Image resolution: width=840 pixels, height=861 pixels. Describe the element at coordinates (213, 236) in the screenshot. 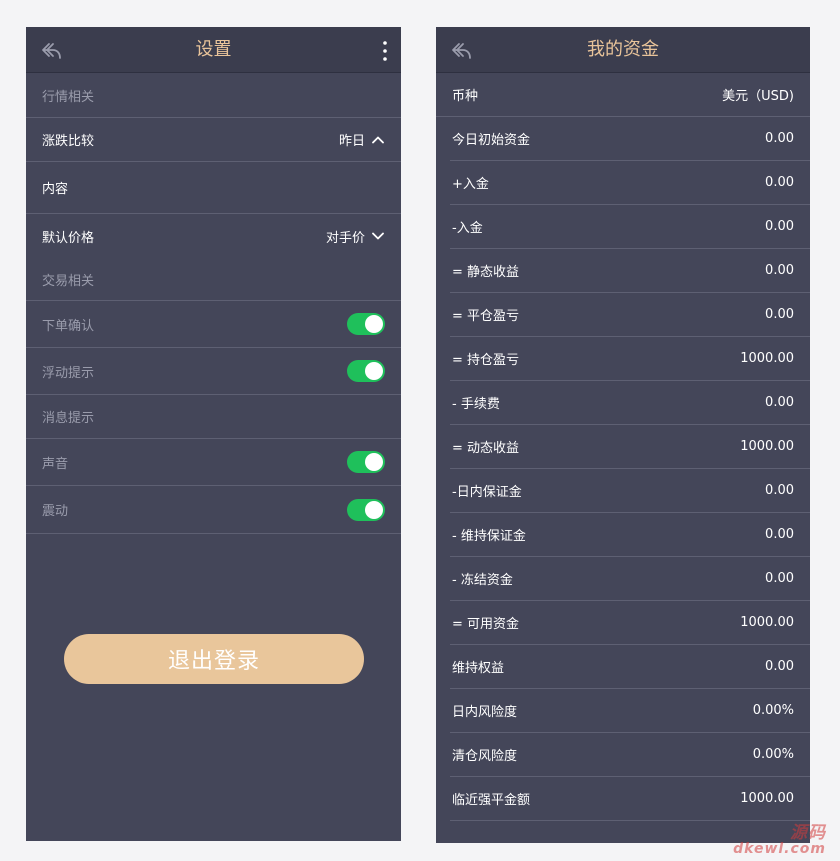

I see `default-price-select: 默认价格 对手价` at that location.